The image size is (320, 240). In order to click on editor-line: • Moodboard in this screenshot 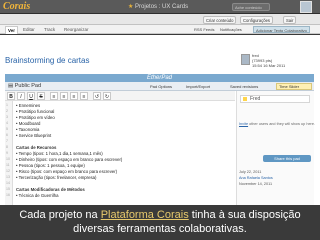, I will do `click(28, 123)`.